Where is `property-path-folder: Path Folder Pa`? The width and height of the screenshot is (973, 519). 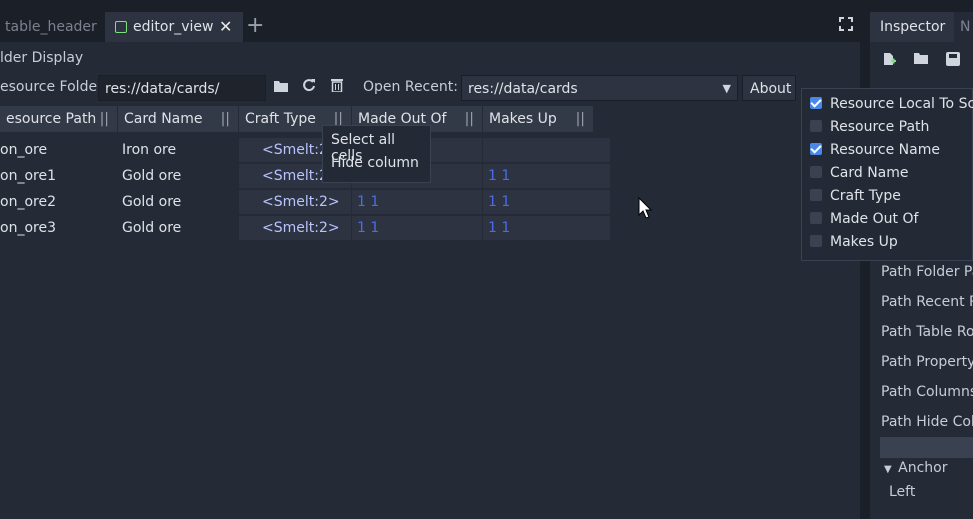
property-path-folder: Path Folder Pa is located at coordinates (927, 272).